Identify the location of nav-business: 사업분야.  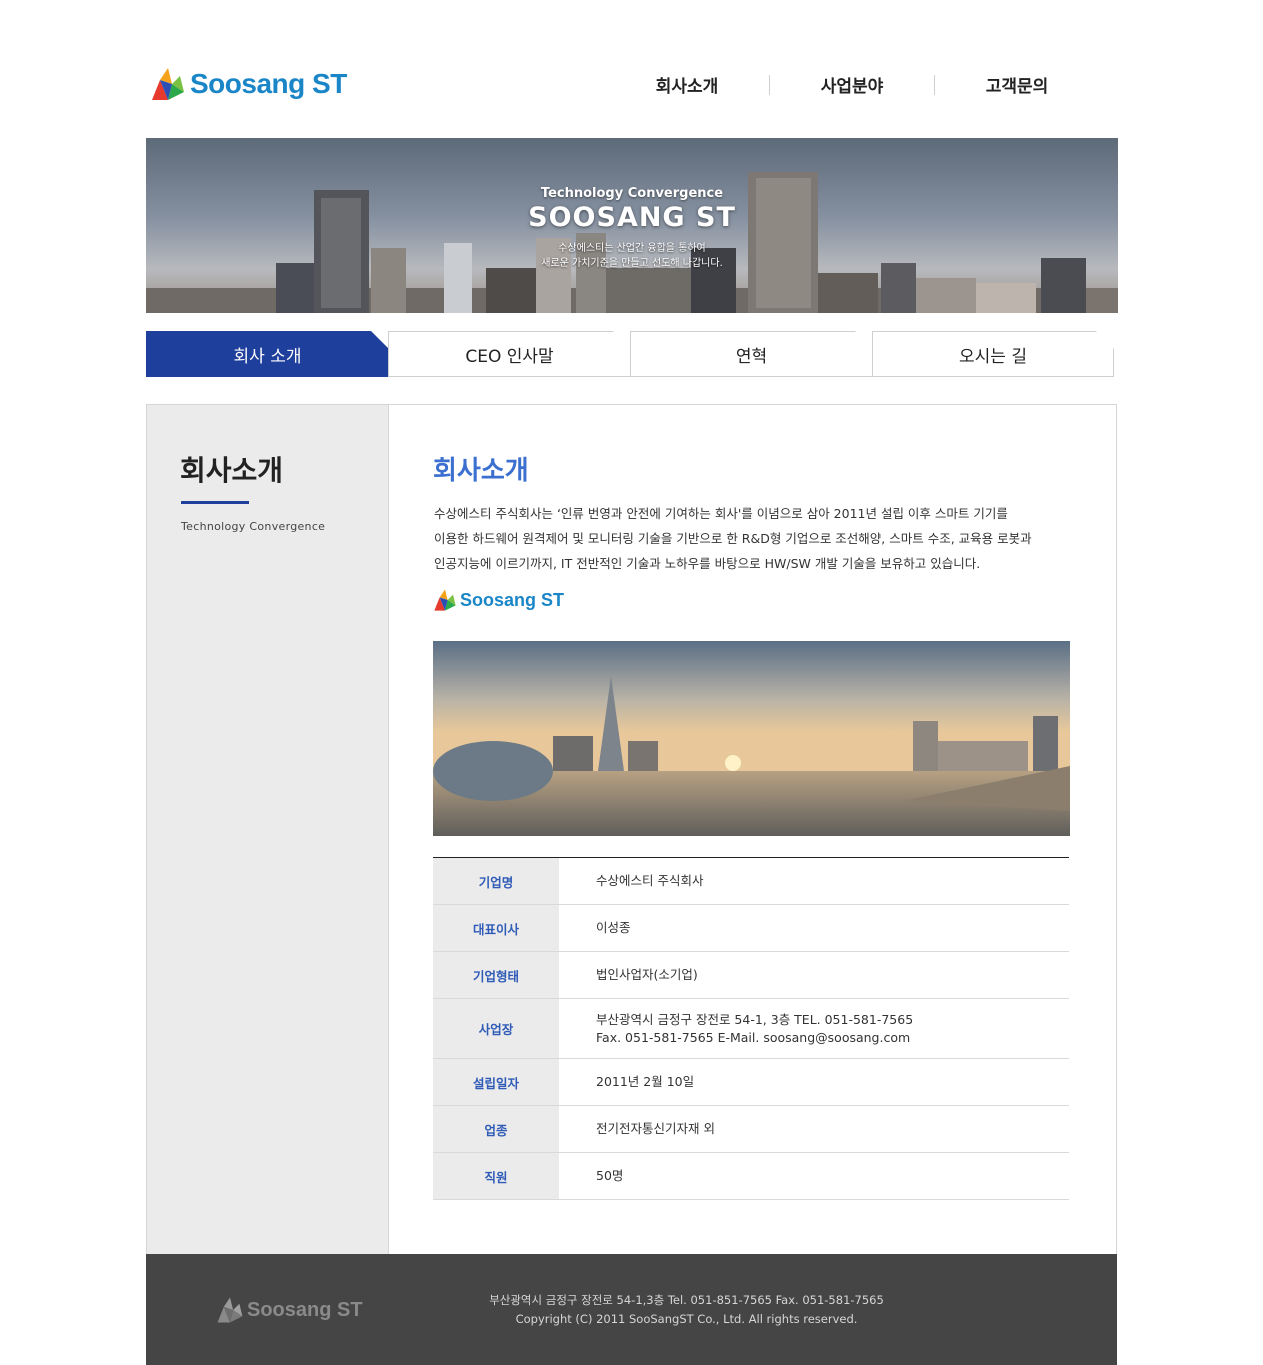
(852, 84).